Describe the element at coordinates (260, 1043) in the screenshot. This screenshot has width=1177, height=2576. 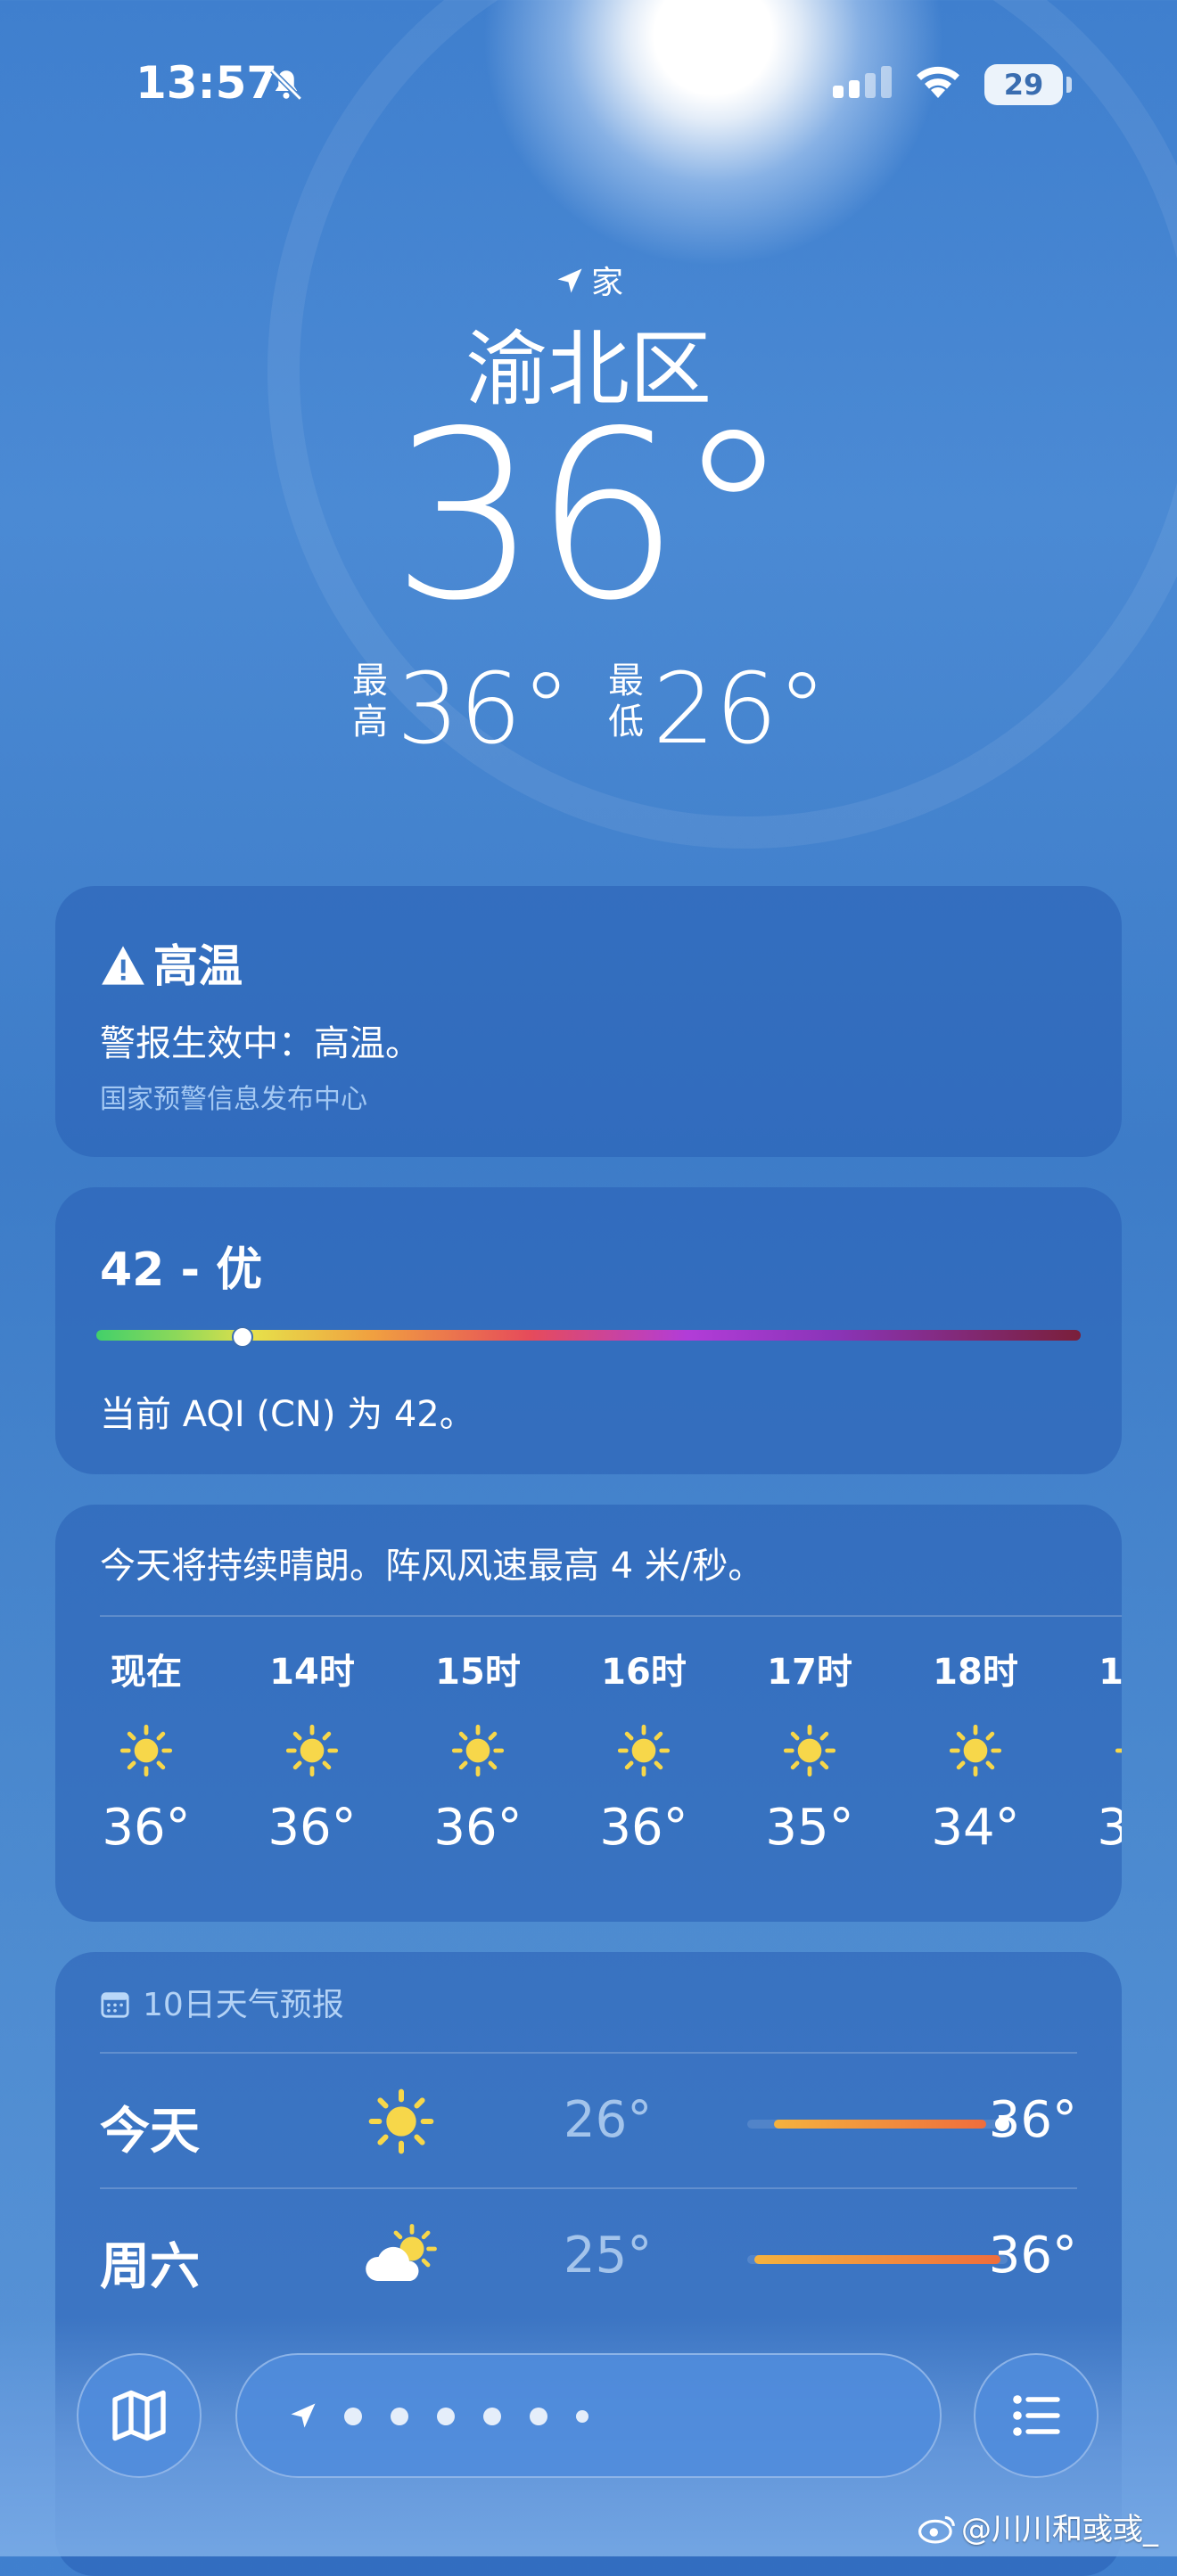
I see `alert-text: 警报生效中：高温。` at that location.